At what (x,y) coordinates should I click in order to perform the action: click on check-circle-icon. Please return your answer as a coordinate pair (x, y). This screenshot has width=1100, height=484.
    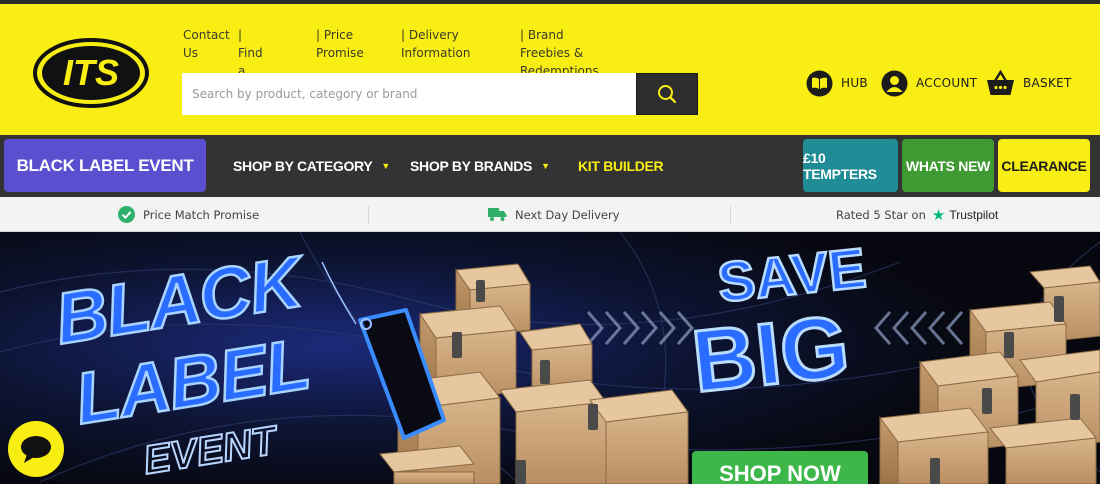
    Looking at the image, I should click on (126, 214).